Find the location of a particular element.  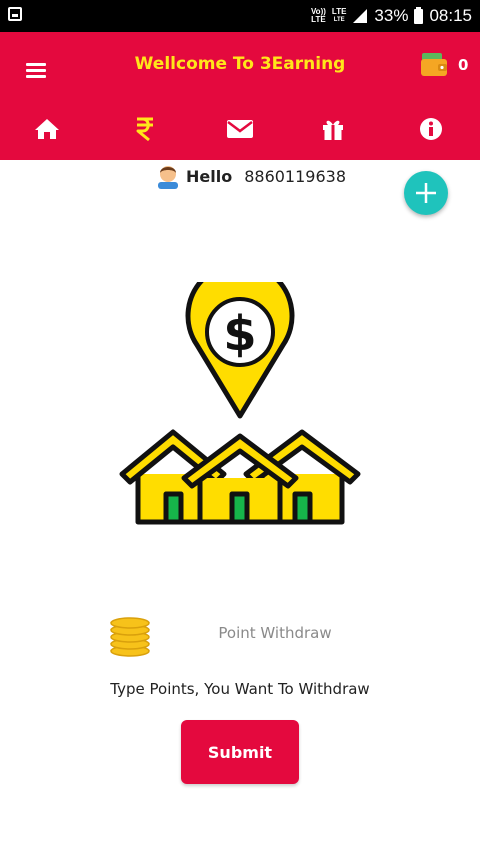

mail-icon is located at coordinates (240, 129).